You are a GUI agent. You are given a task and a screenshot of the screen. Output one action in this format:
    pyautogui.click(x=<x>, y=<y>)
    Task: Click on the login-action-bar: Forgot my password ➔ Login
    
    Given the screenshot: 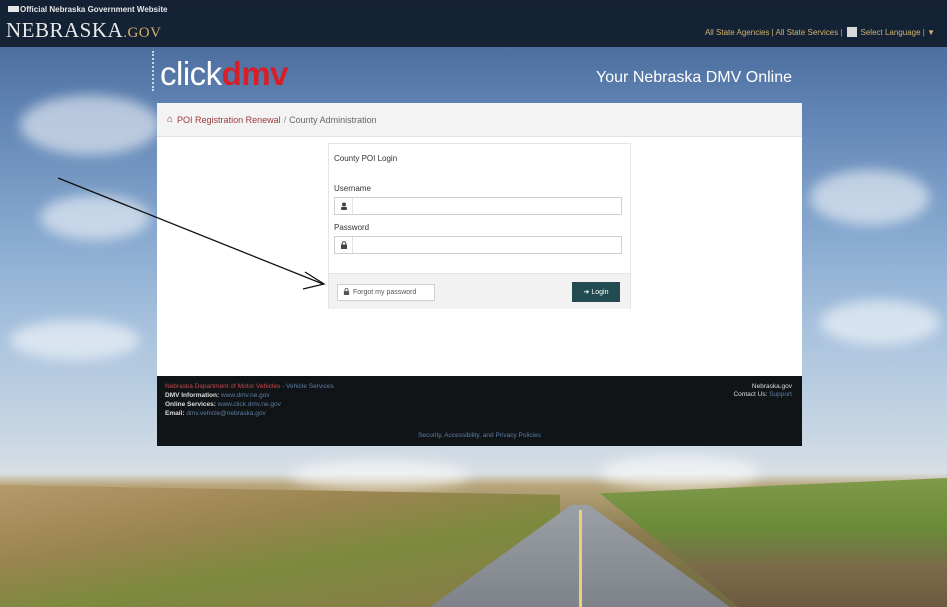 What is the action you would take?
    pyautogui.click(x=479, y=291)
    